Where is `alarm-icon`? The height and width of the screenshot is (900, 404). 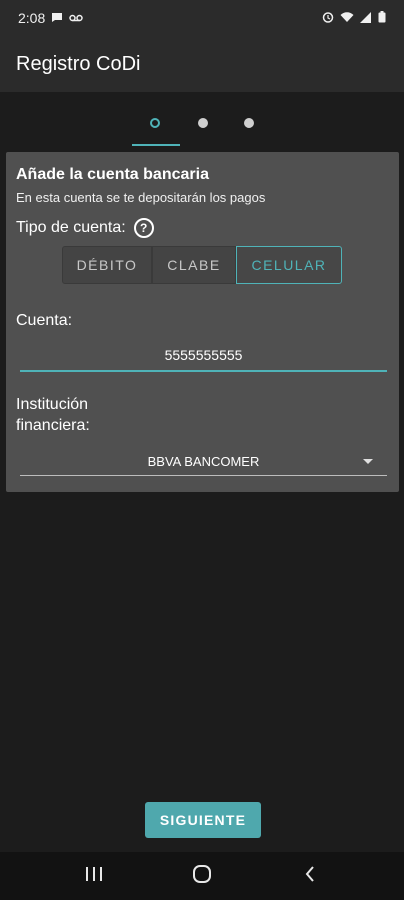 alarm-icon is located at coordinates (328, 18).